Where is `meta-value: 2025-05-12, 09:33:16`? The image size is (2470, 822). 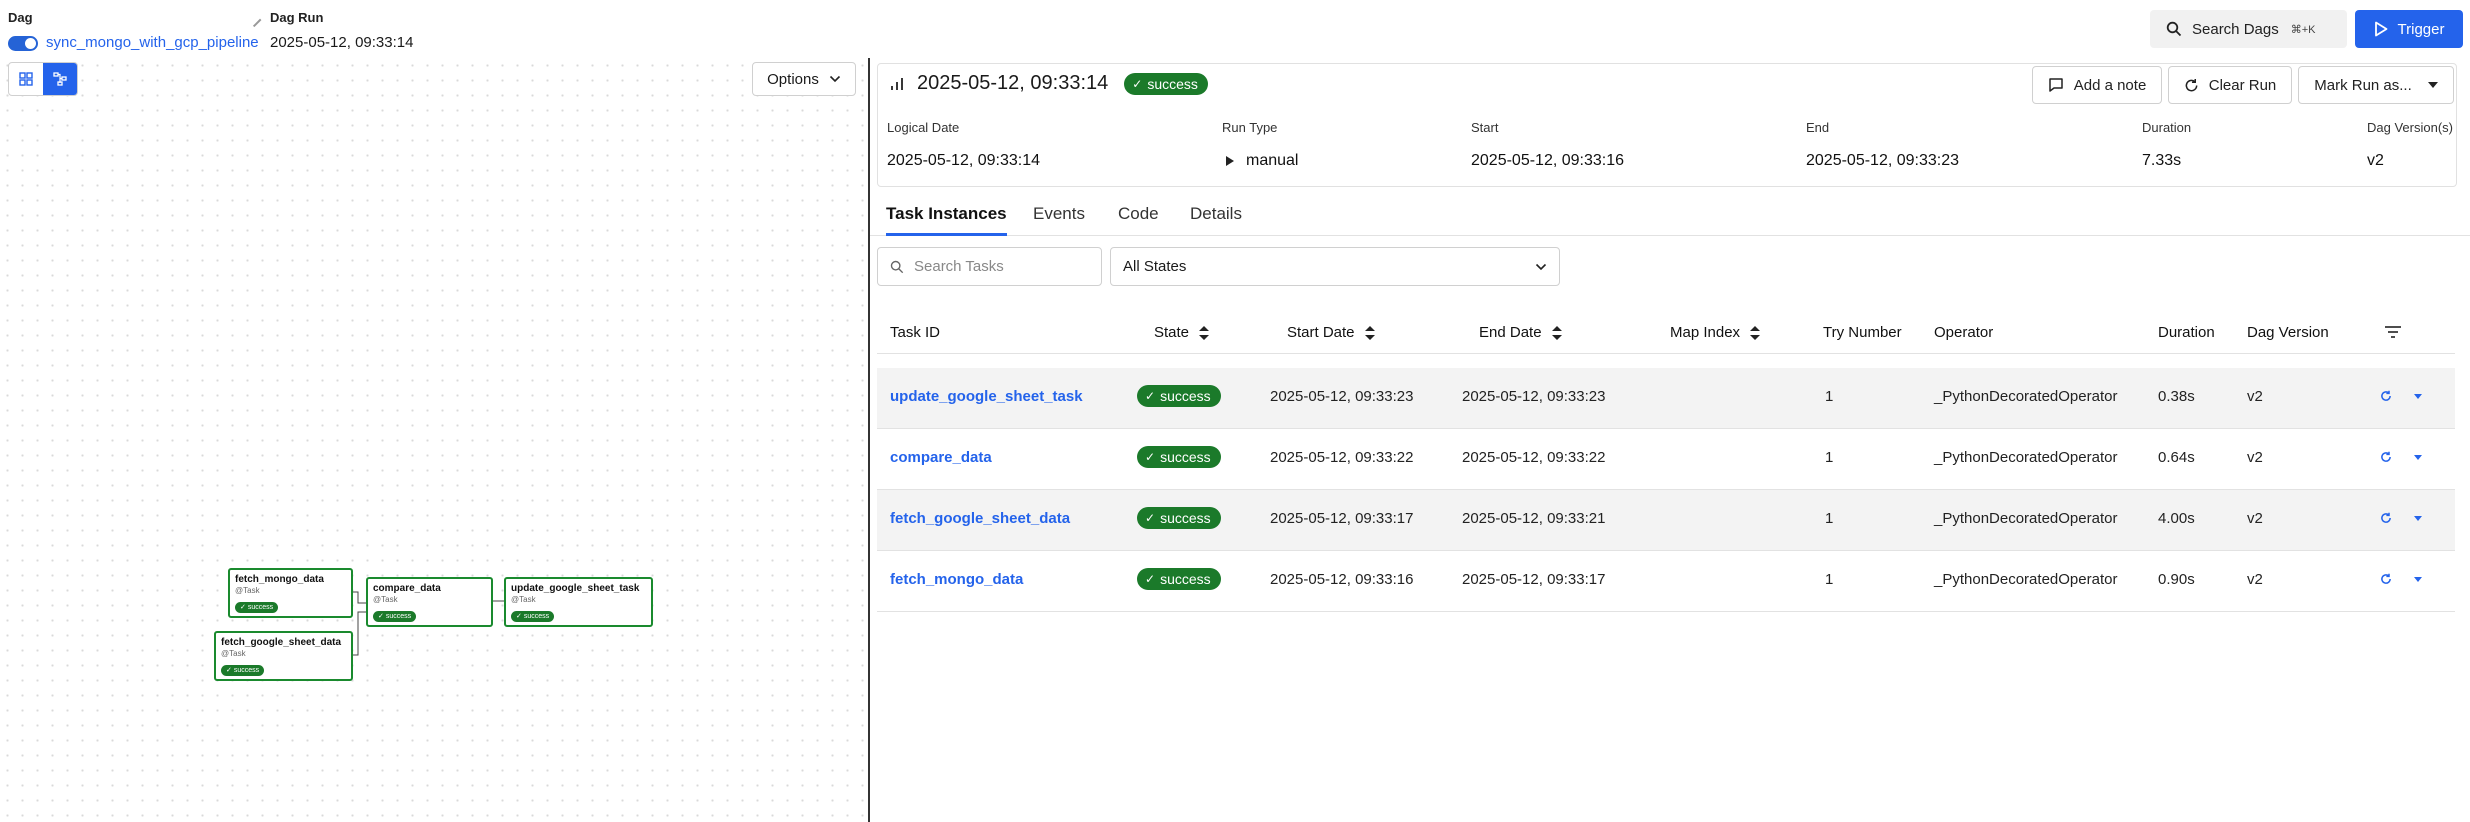
meta-value: 2025-05-12, 09:33:16 is located at coordinates (1548, 160).